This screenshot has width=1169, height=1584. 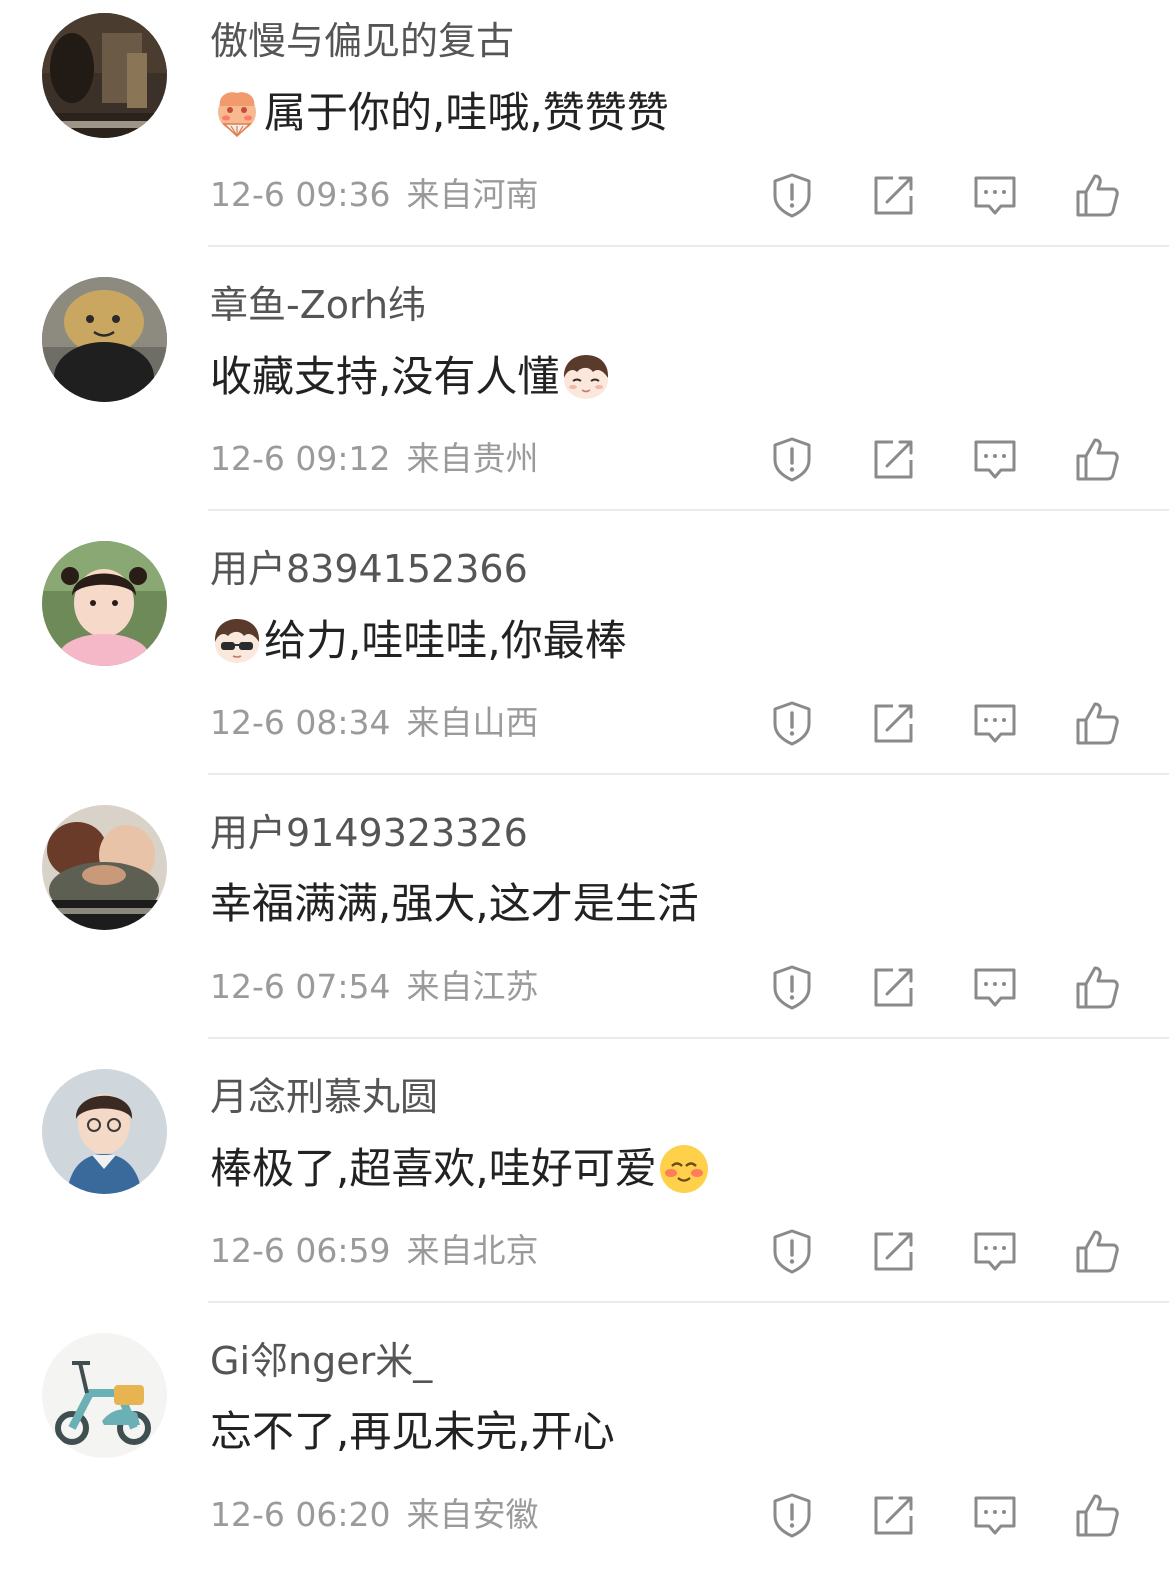 I want to click on comment-body: 属于你的,哇哦,赞赞赞, so click(x=466, y=112).